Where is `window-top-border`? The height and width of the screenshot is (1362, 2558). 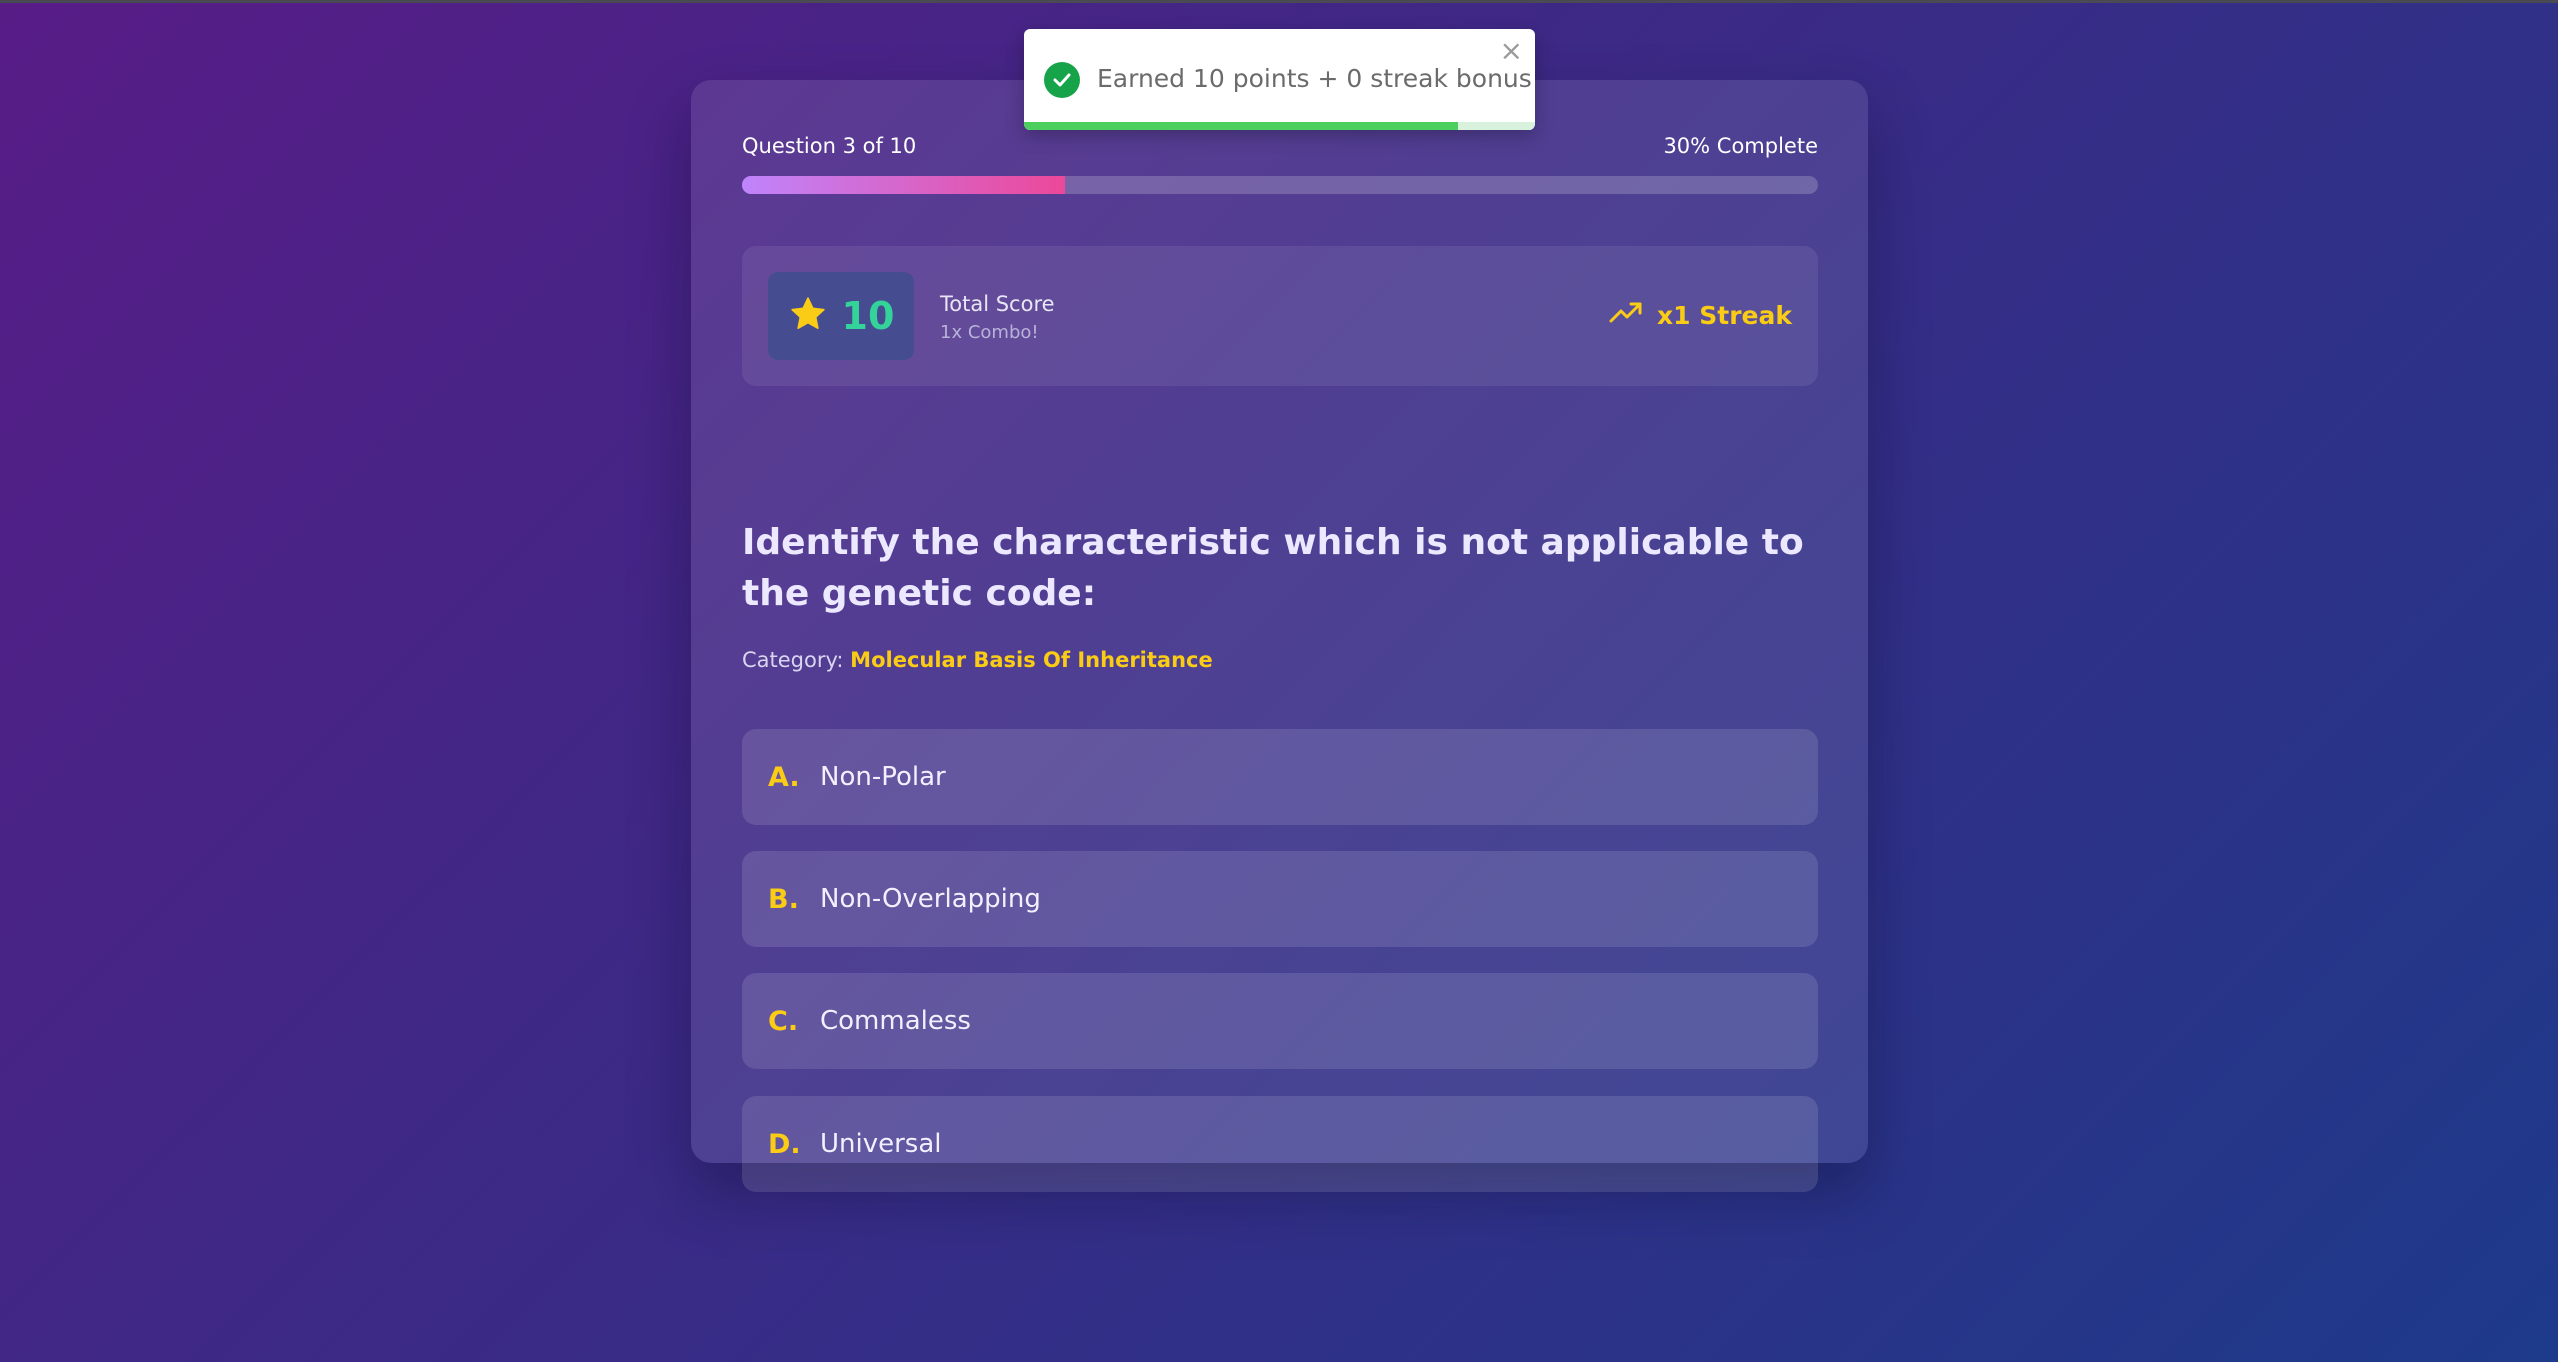
window-top-border is located at coordinates (1279, 1).